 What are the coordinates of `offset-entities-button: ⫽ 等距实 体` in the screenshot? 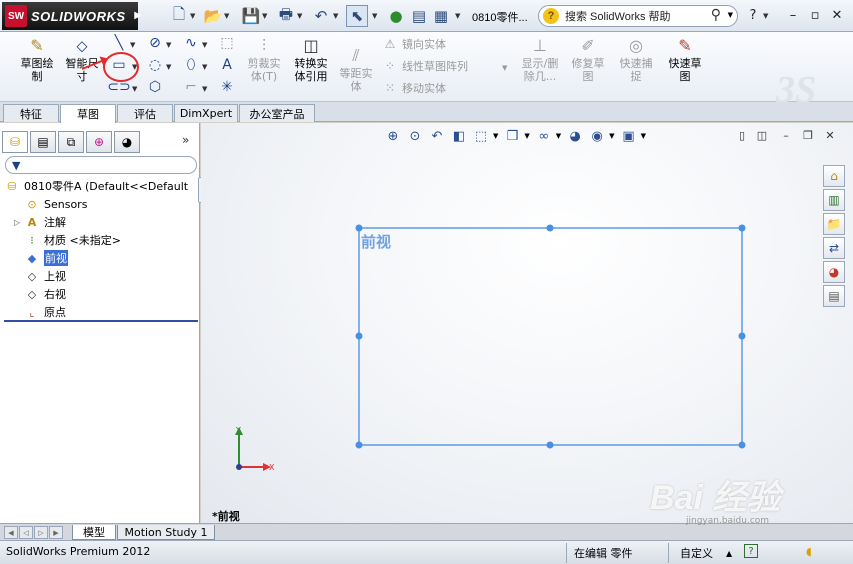 It's located at (356, 68).